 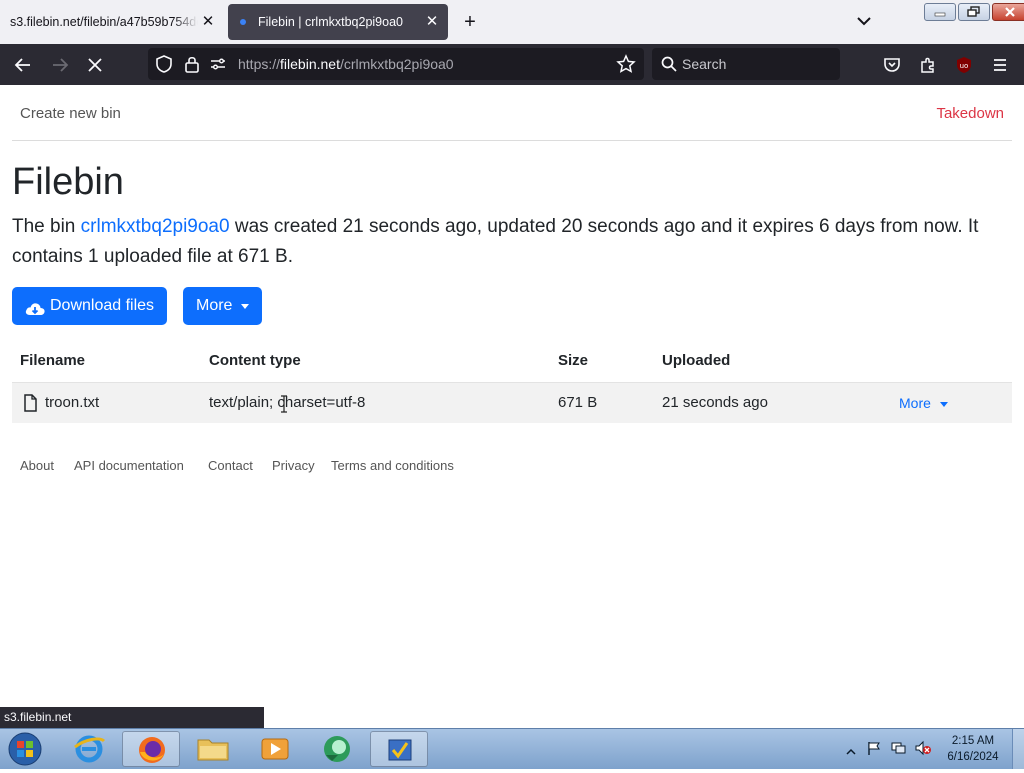 I want to click on forward-icon, so click(x=60, y=65).